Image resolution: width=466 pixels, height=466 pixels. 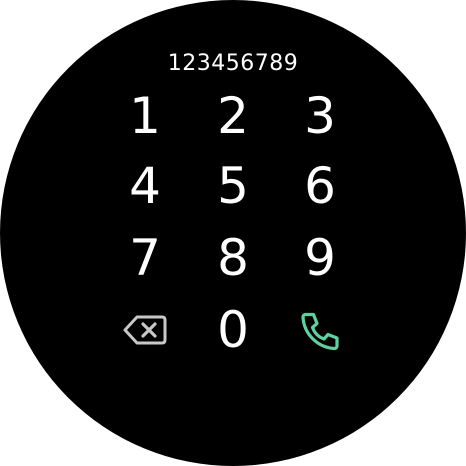 I want to click on key-0-label: 0, so click(x=233, y=330).